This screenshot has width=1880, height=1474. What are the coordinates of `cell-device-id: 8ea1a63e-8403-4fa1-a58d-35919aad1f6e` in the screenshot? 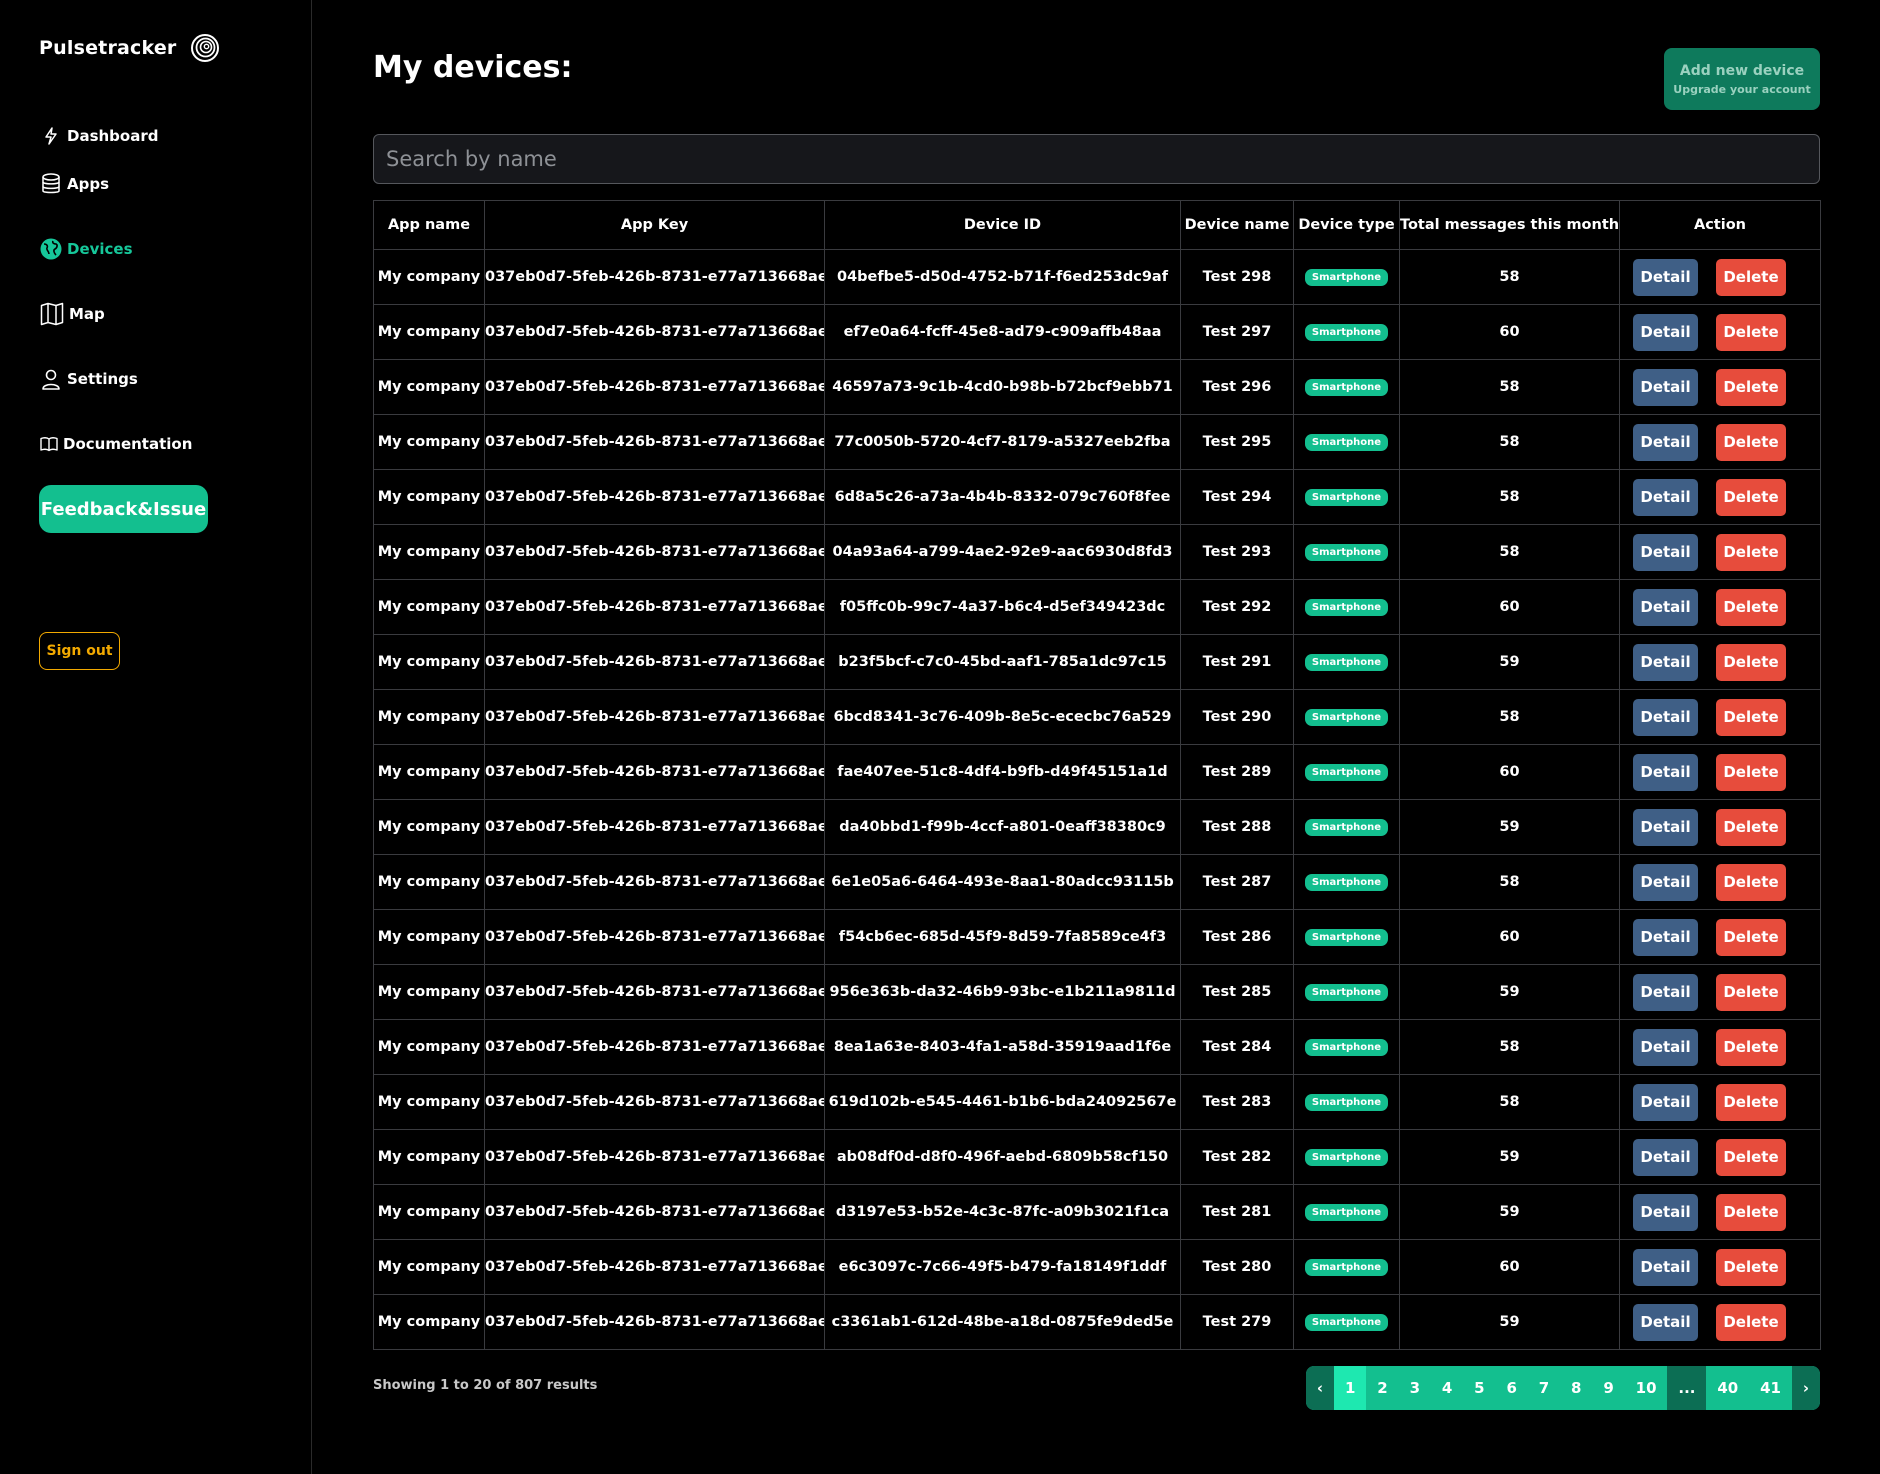 It's located at (1002, 1047).